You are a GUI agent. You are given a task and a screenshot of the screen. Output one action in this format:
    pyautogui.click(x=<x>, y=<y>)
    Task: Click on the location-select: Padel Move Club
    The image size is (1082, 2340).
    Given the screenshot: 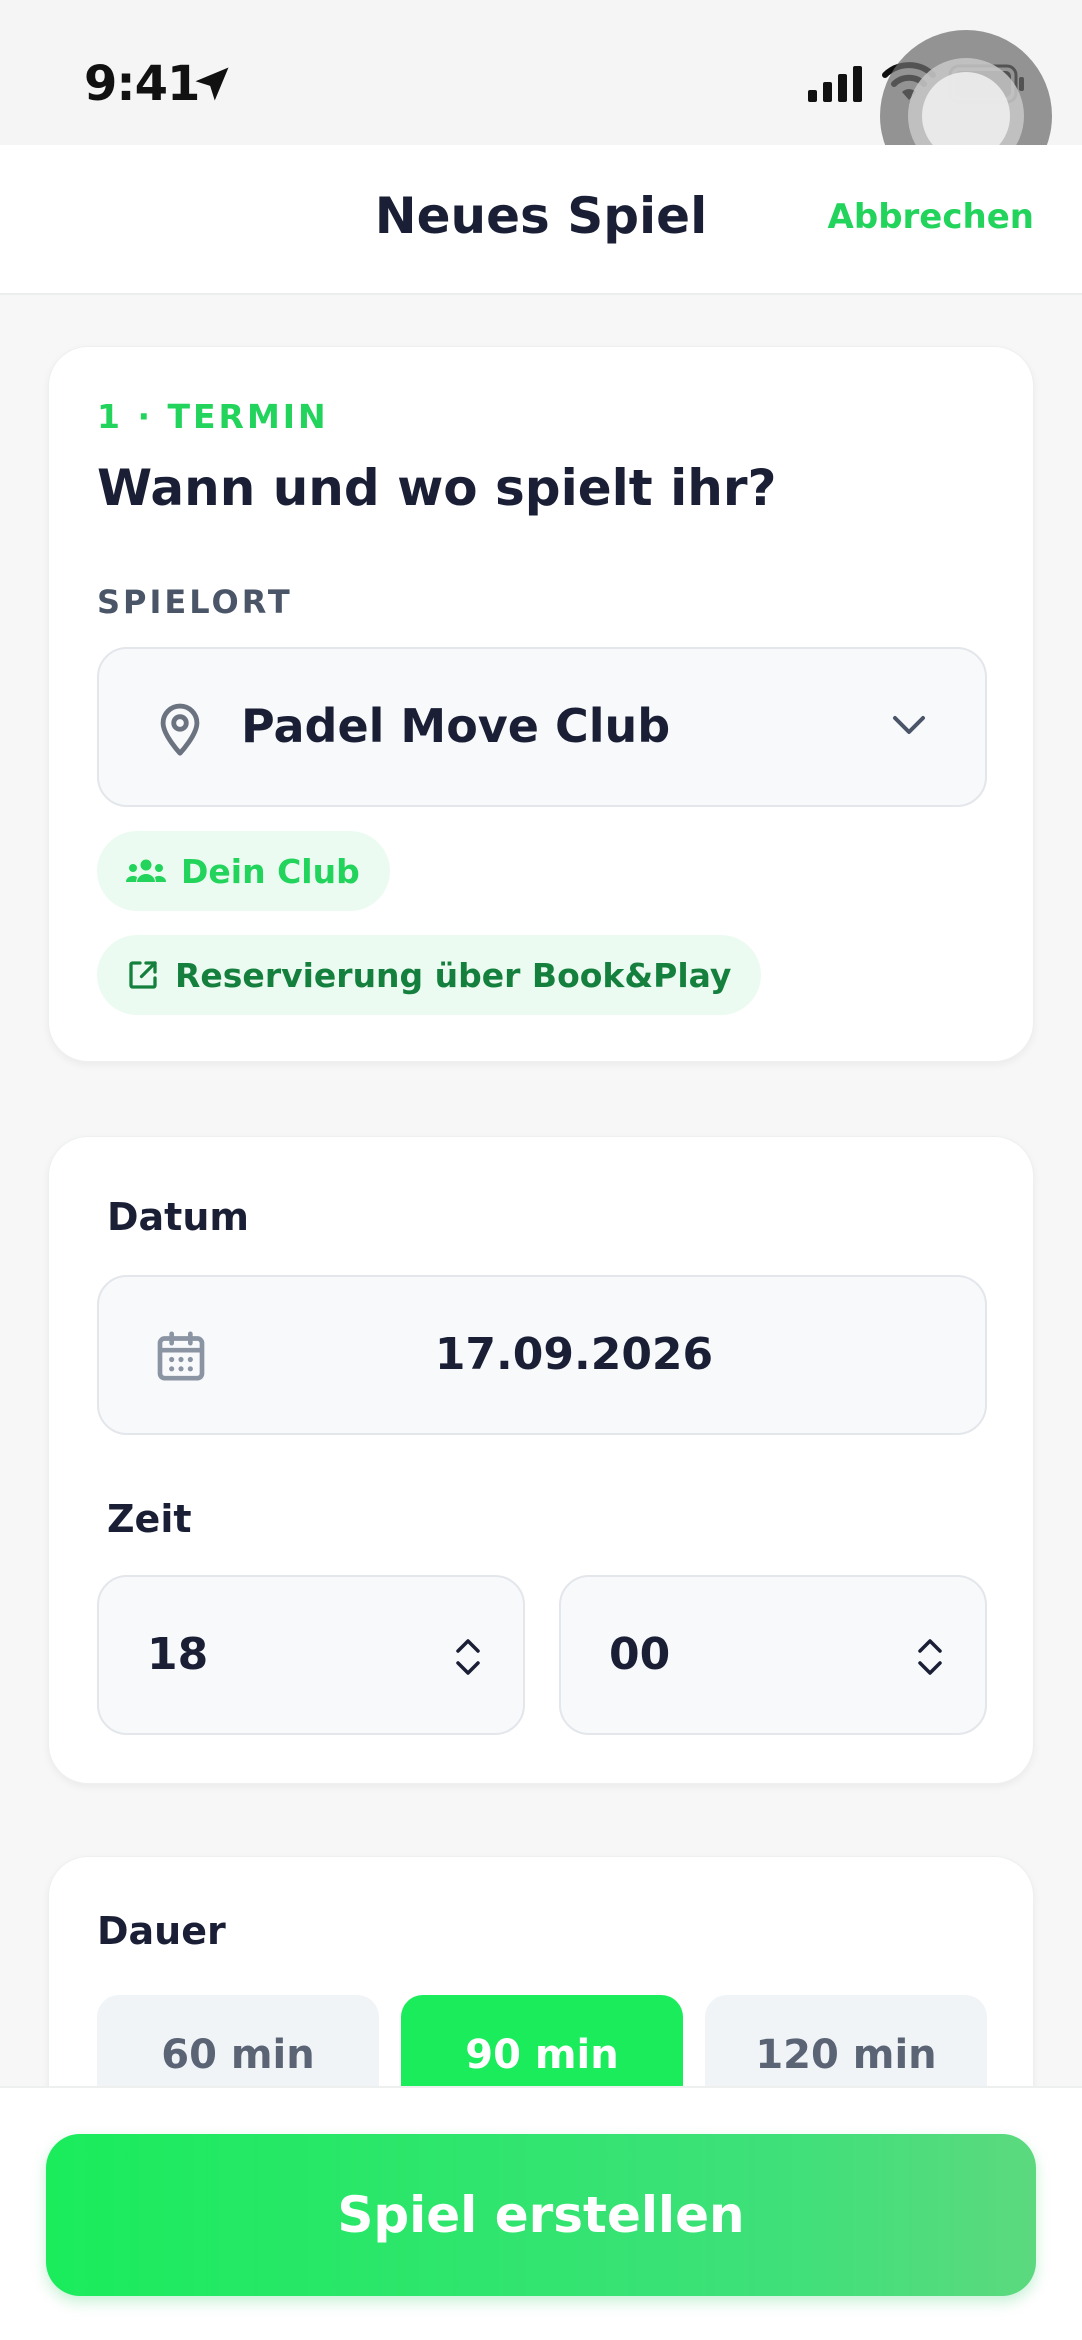 What is the action you would take?
    pyautogui.click(x=542, y=727)
    